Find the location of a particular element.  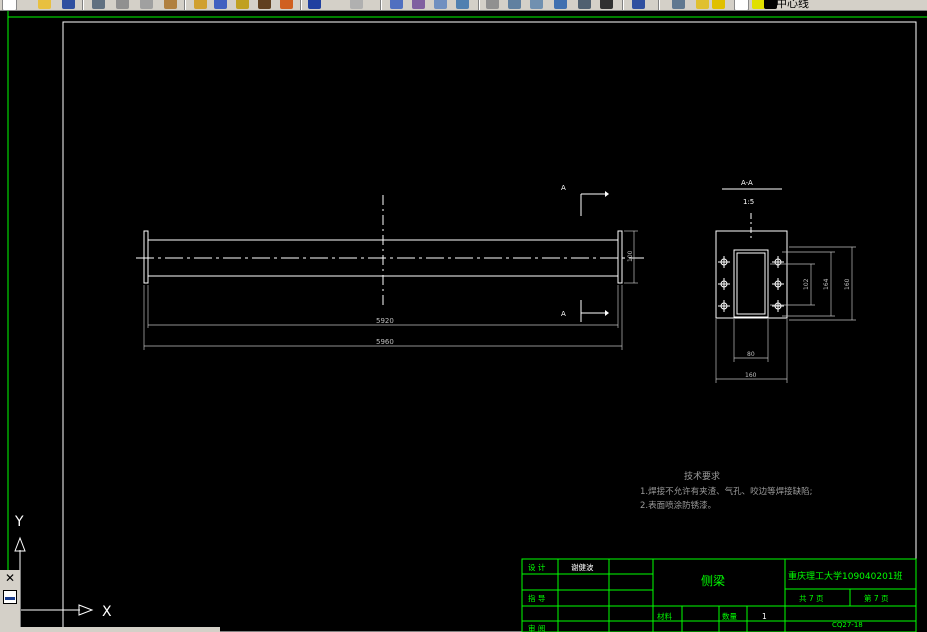

tb-review-label: 审 阅 is located at coordinates (536, 627).